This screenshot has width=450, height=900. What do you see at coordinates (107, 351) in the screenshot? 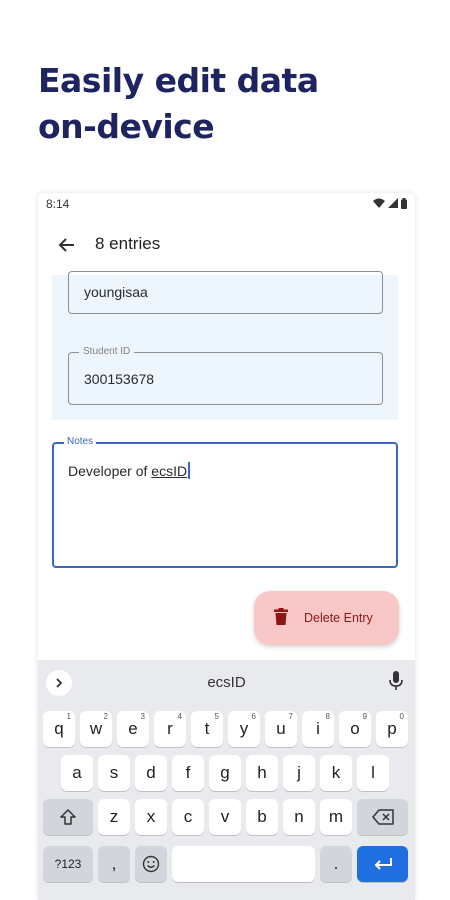
I see `student-id-label: Student ID` at bounding box center [107, 351].